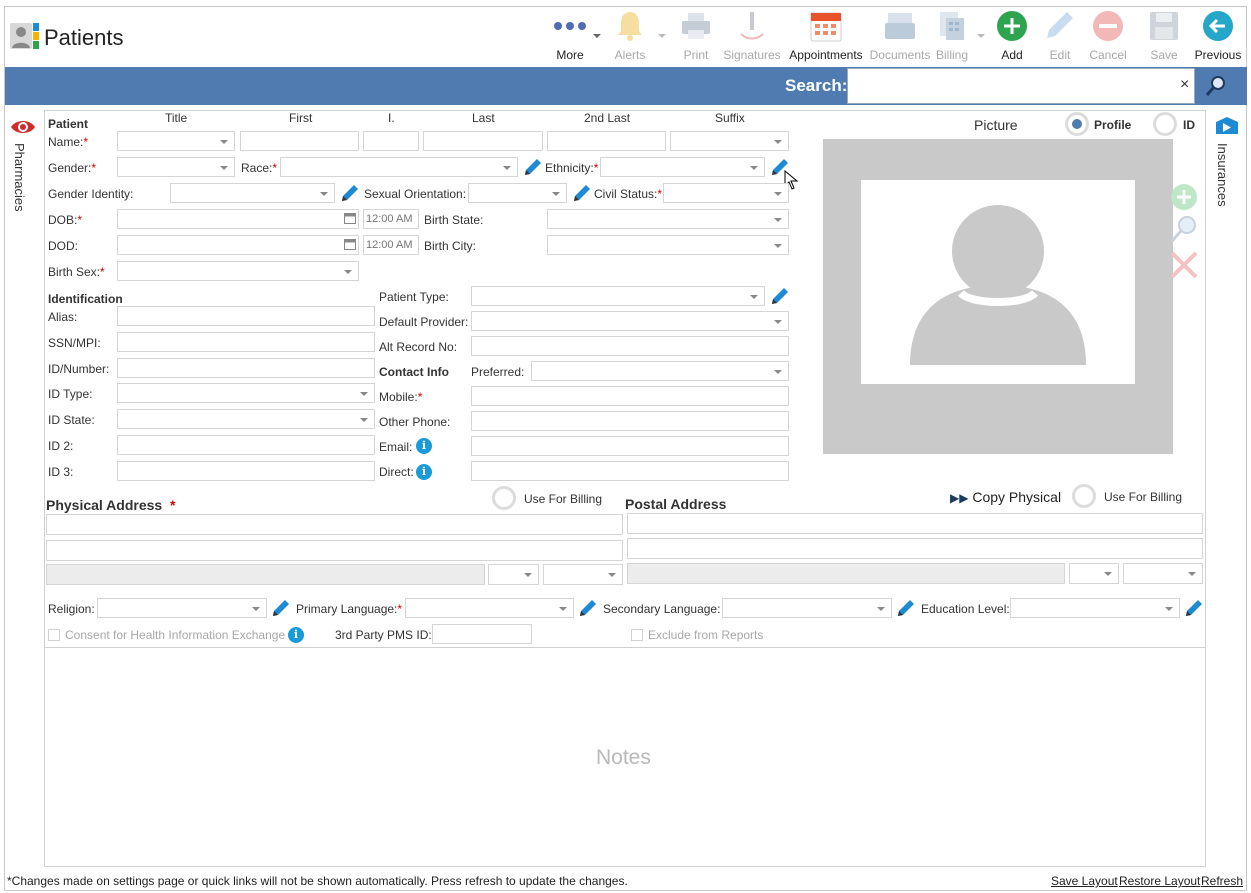 Image resolution: width=1251 pixels, height=893 pixels. I want to click on dob-input, so click(238, 219).